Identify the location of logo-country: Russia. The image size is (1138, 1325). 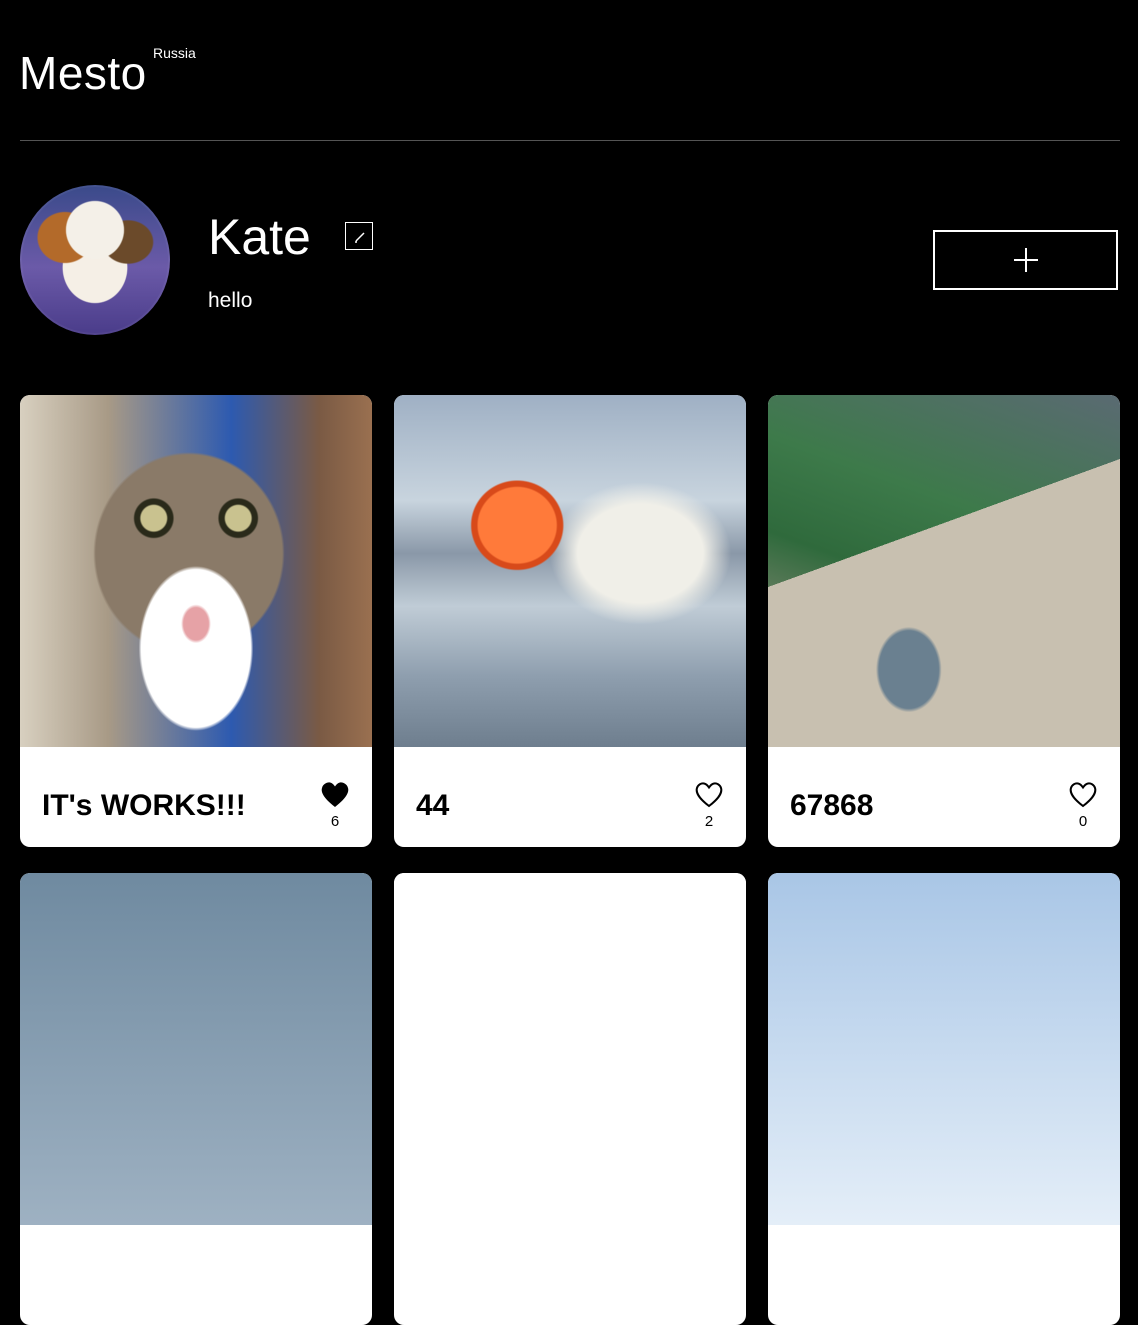
(174, 53).